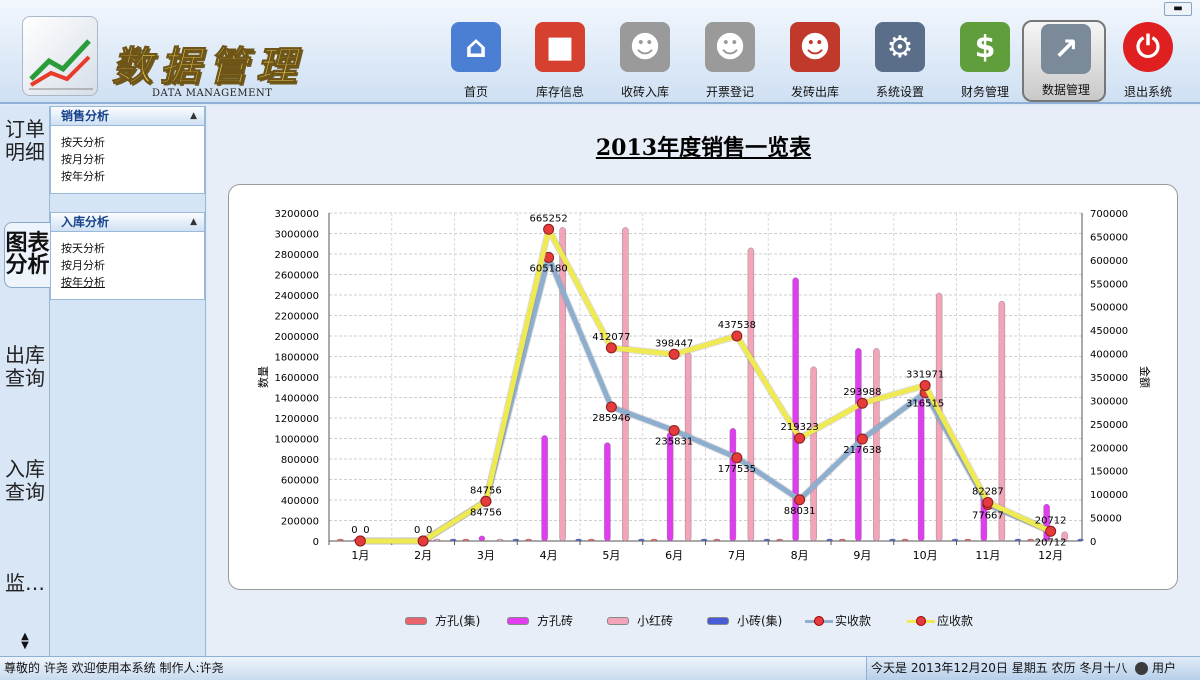 Image resolution: width=1200 pixels, height=680 pixels. Describe the element at coordinates (815, 47) in the screenshot. I see `wheelbarrow-icon: ☻` at that location.